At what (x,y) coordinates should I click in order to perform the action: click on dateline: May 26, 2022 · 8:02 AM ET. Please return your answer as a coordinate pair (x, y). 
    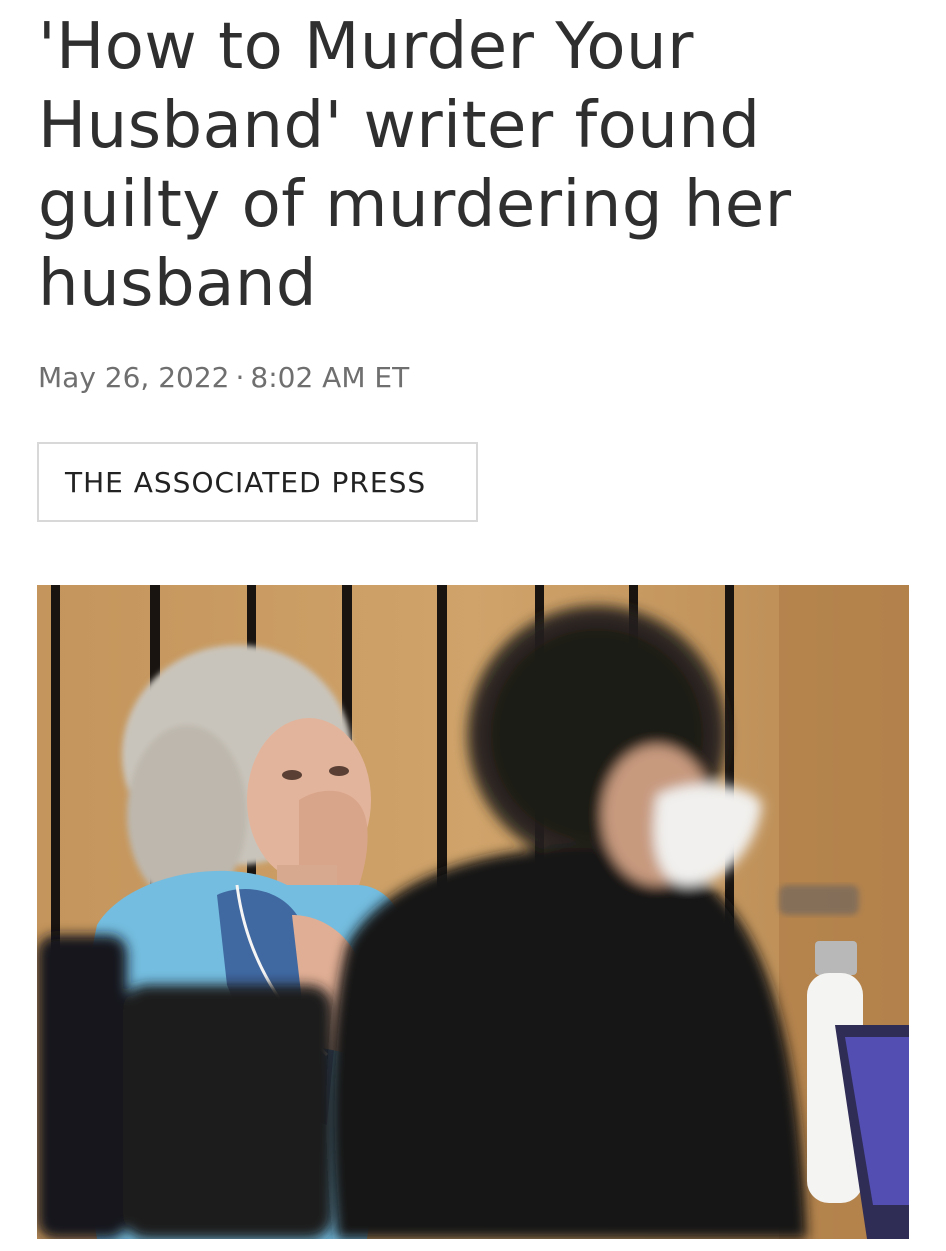
    Looking at the image, I should click on (223, 378).